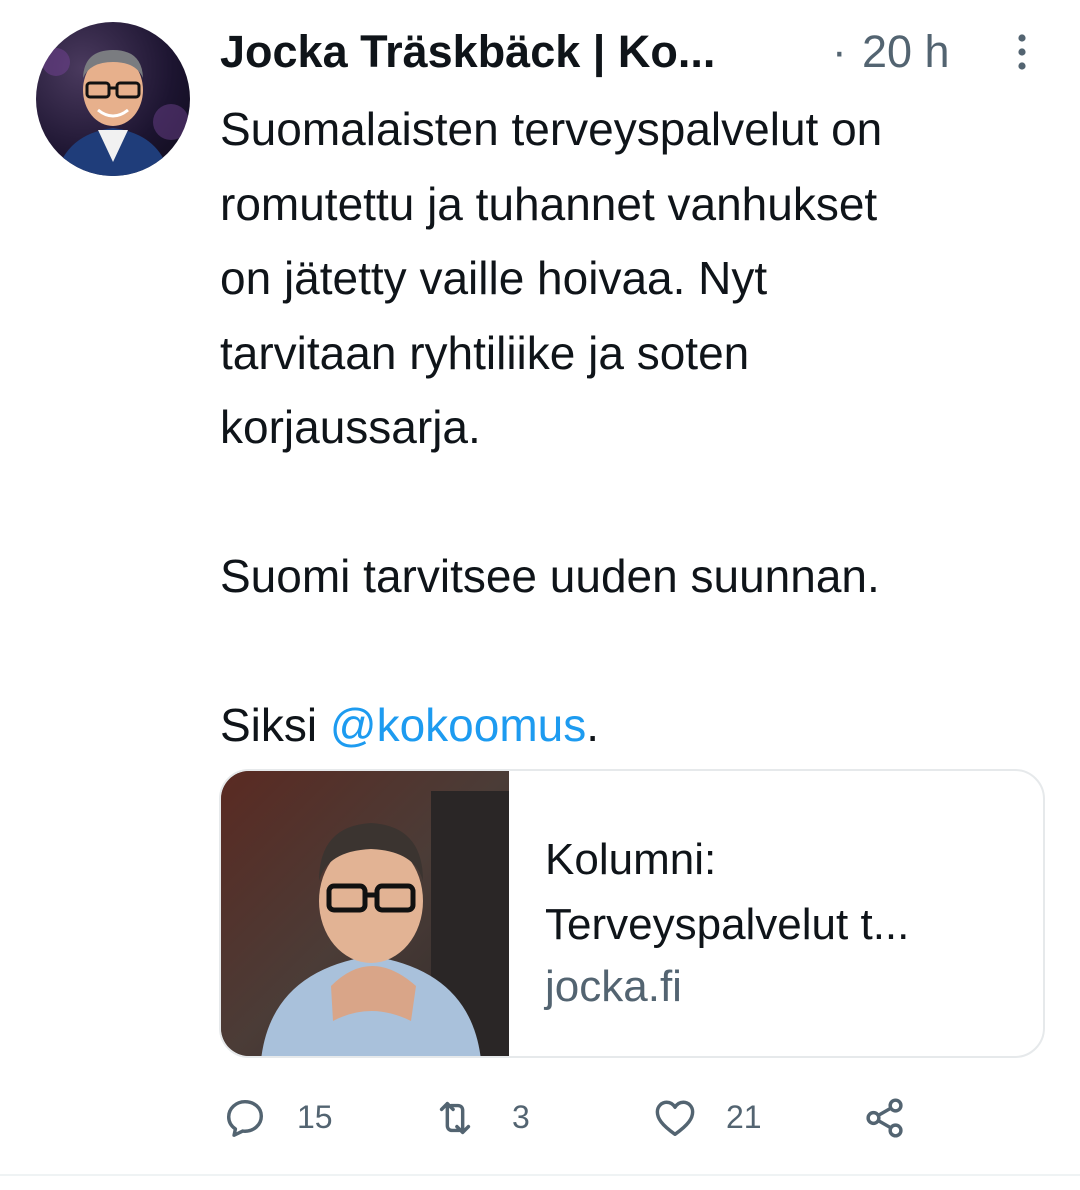 This screenshot has width=1080, height=1190. What do you see at coordinates (720, 1115) in the screenshot?
I see `like-button: 21` at bounding box center [720, 1115].